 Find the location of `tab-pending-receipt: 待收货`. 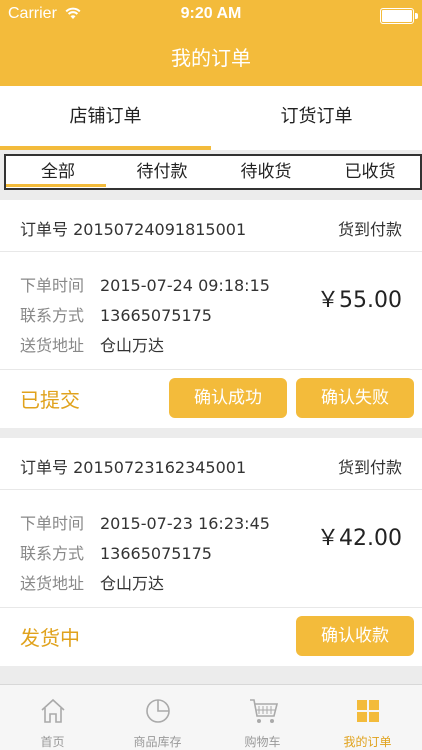

tab-pending-receipt: 待收货 is located at coordinates (266, 172).